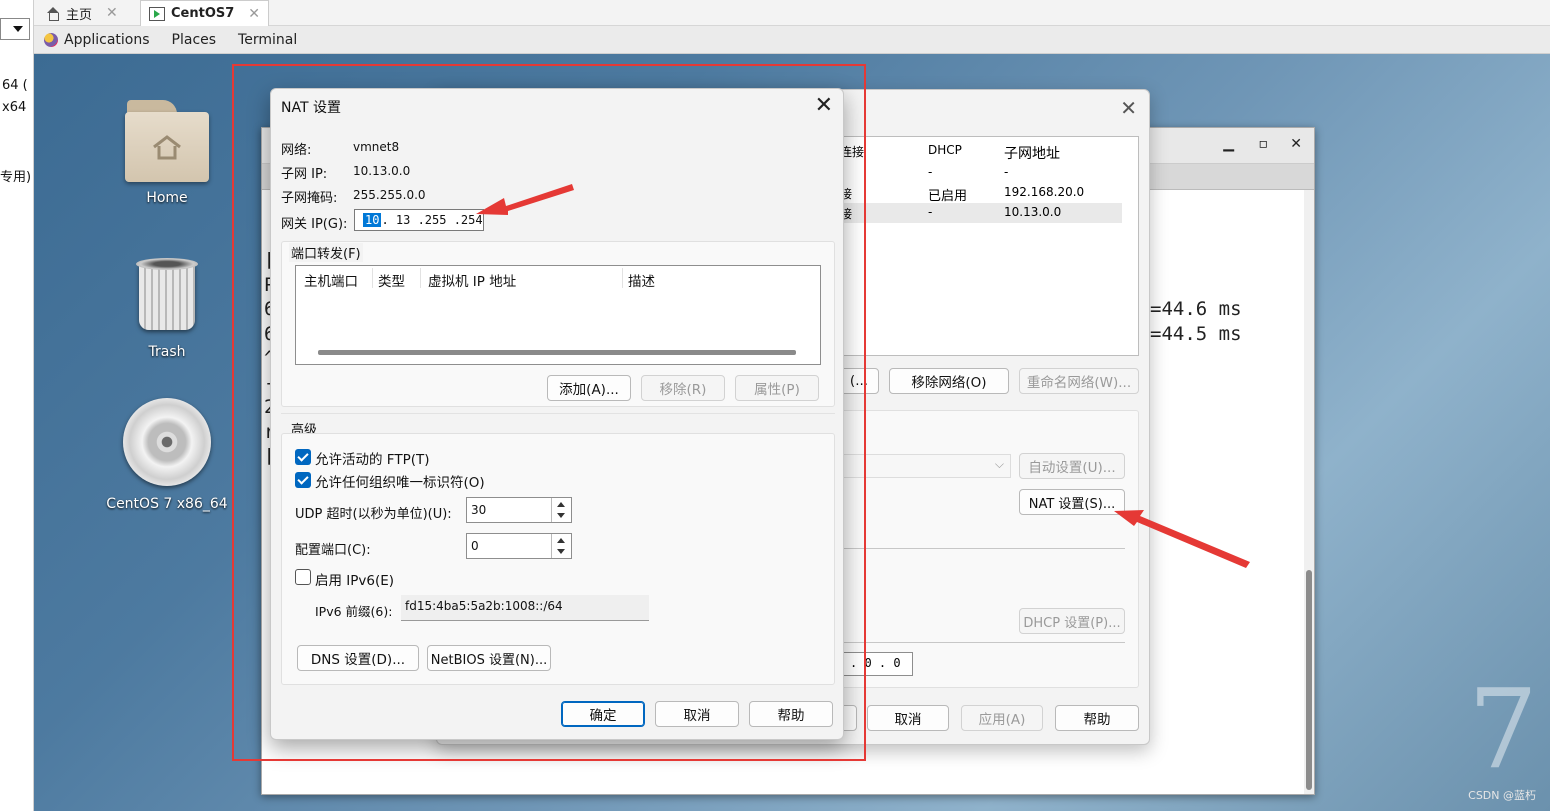 The width and height of the screenshot is (1550, 811). I want to click on tab-label: 主页, so click(79, 15).